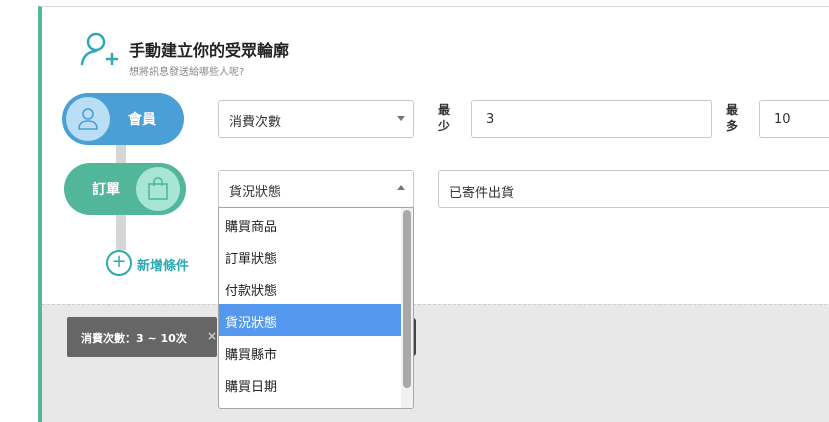  I want to click on condition-tag-text: 消費次數：3 ~ 10次, so click(134, 338).